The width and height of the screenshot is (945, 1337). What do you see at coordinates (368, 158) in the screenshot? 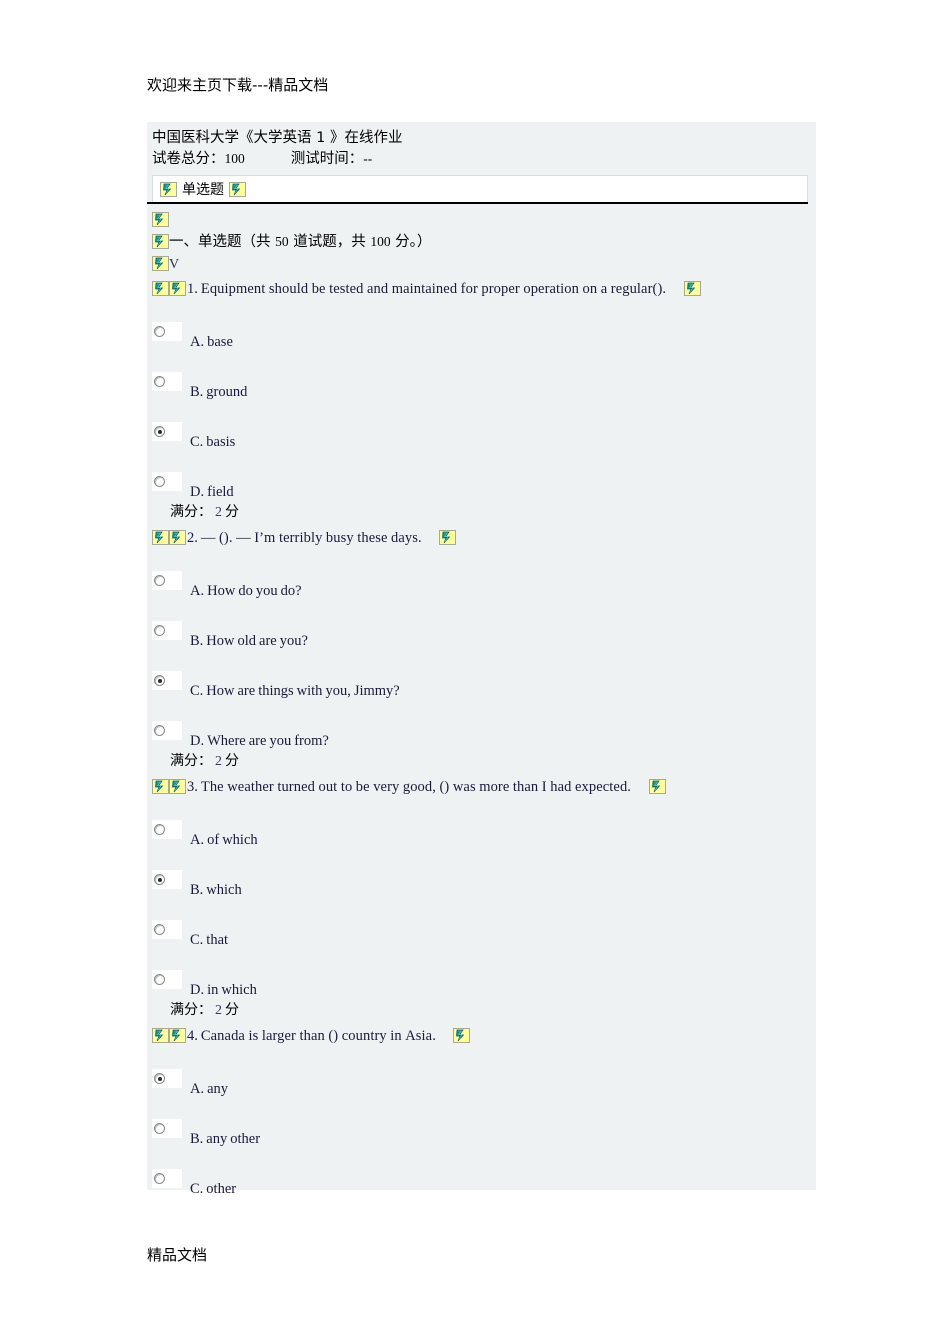
I see `test-time-value: --` at bounding box center [368, 158].